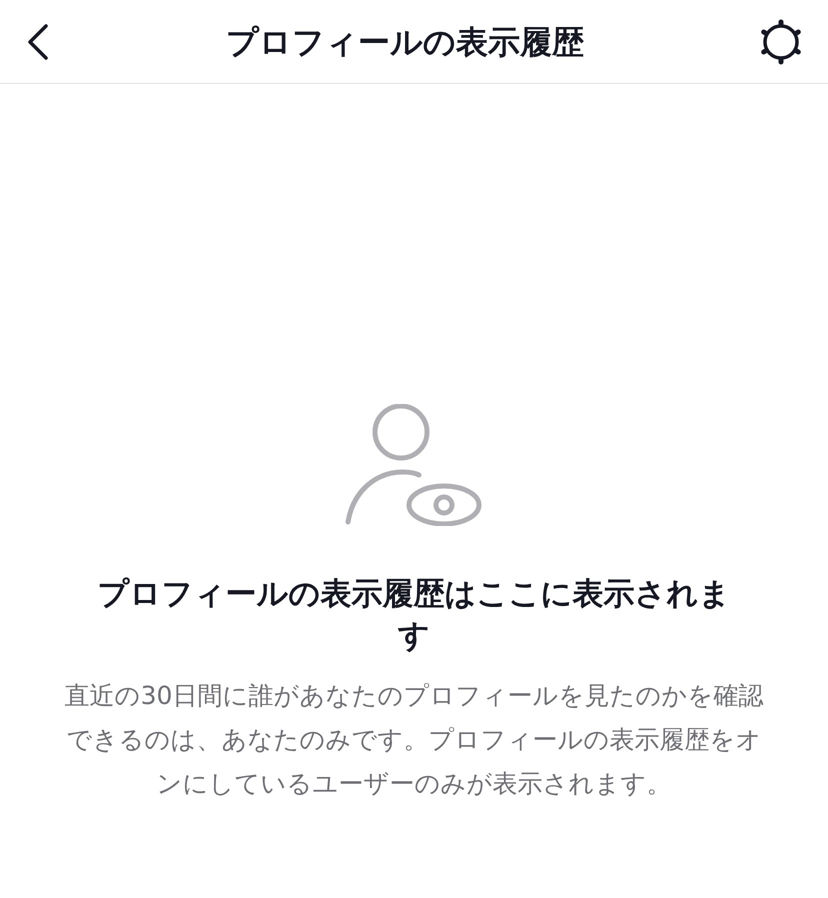 The height and width of the screenshot is (898, 828). Describe the element at coordinates (414, 615) in the screenshot. I see `empty-state-heading: プロフィールの表示履歴はここに表示されます` at that location.